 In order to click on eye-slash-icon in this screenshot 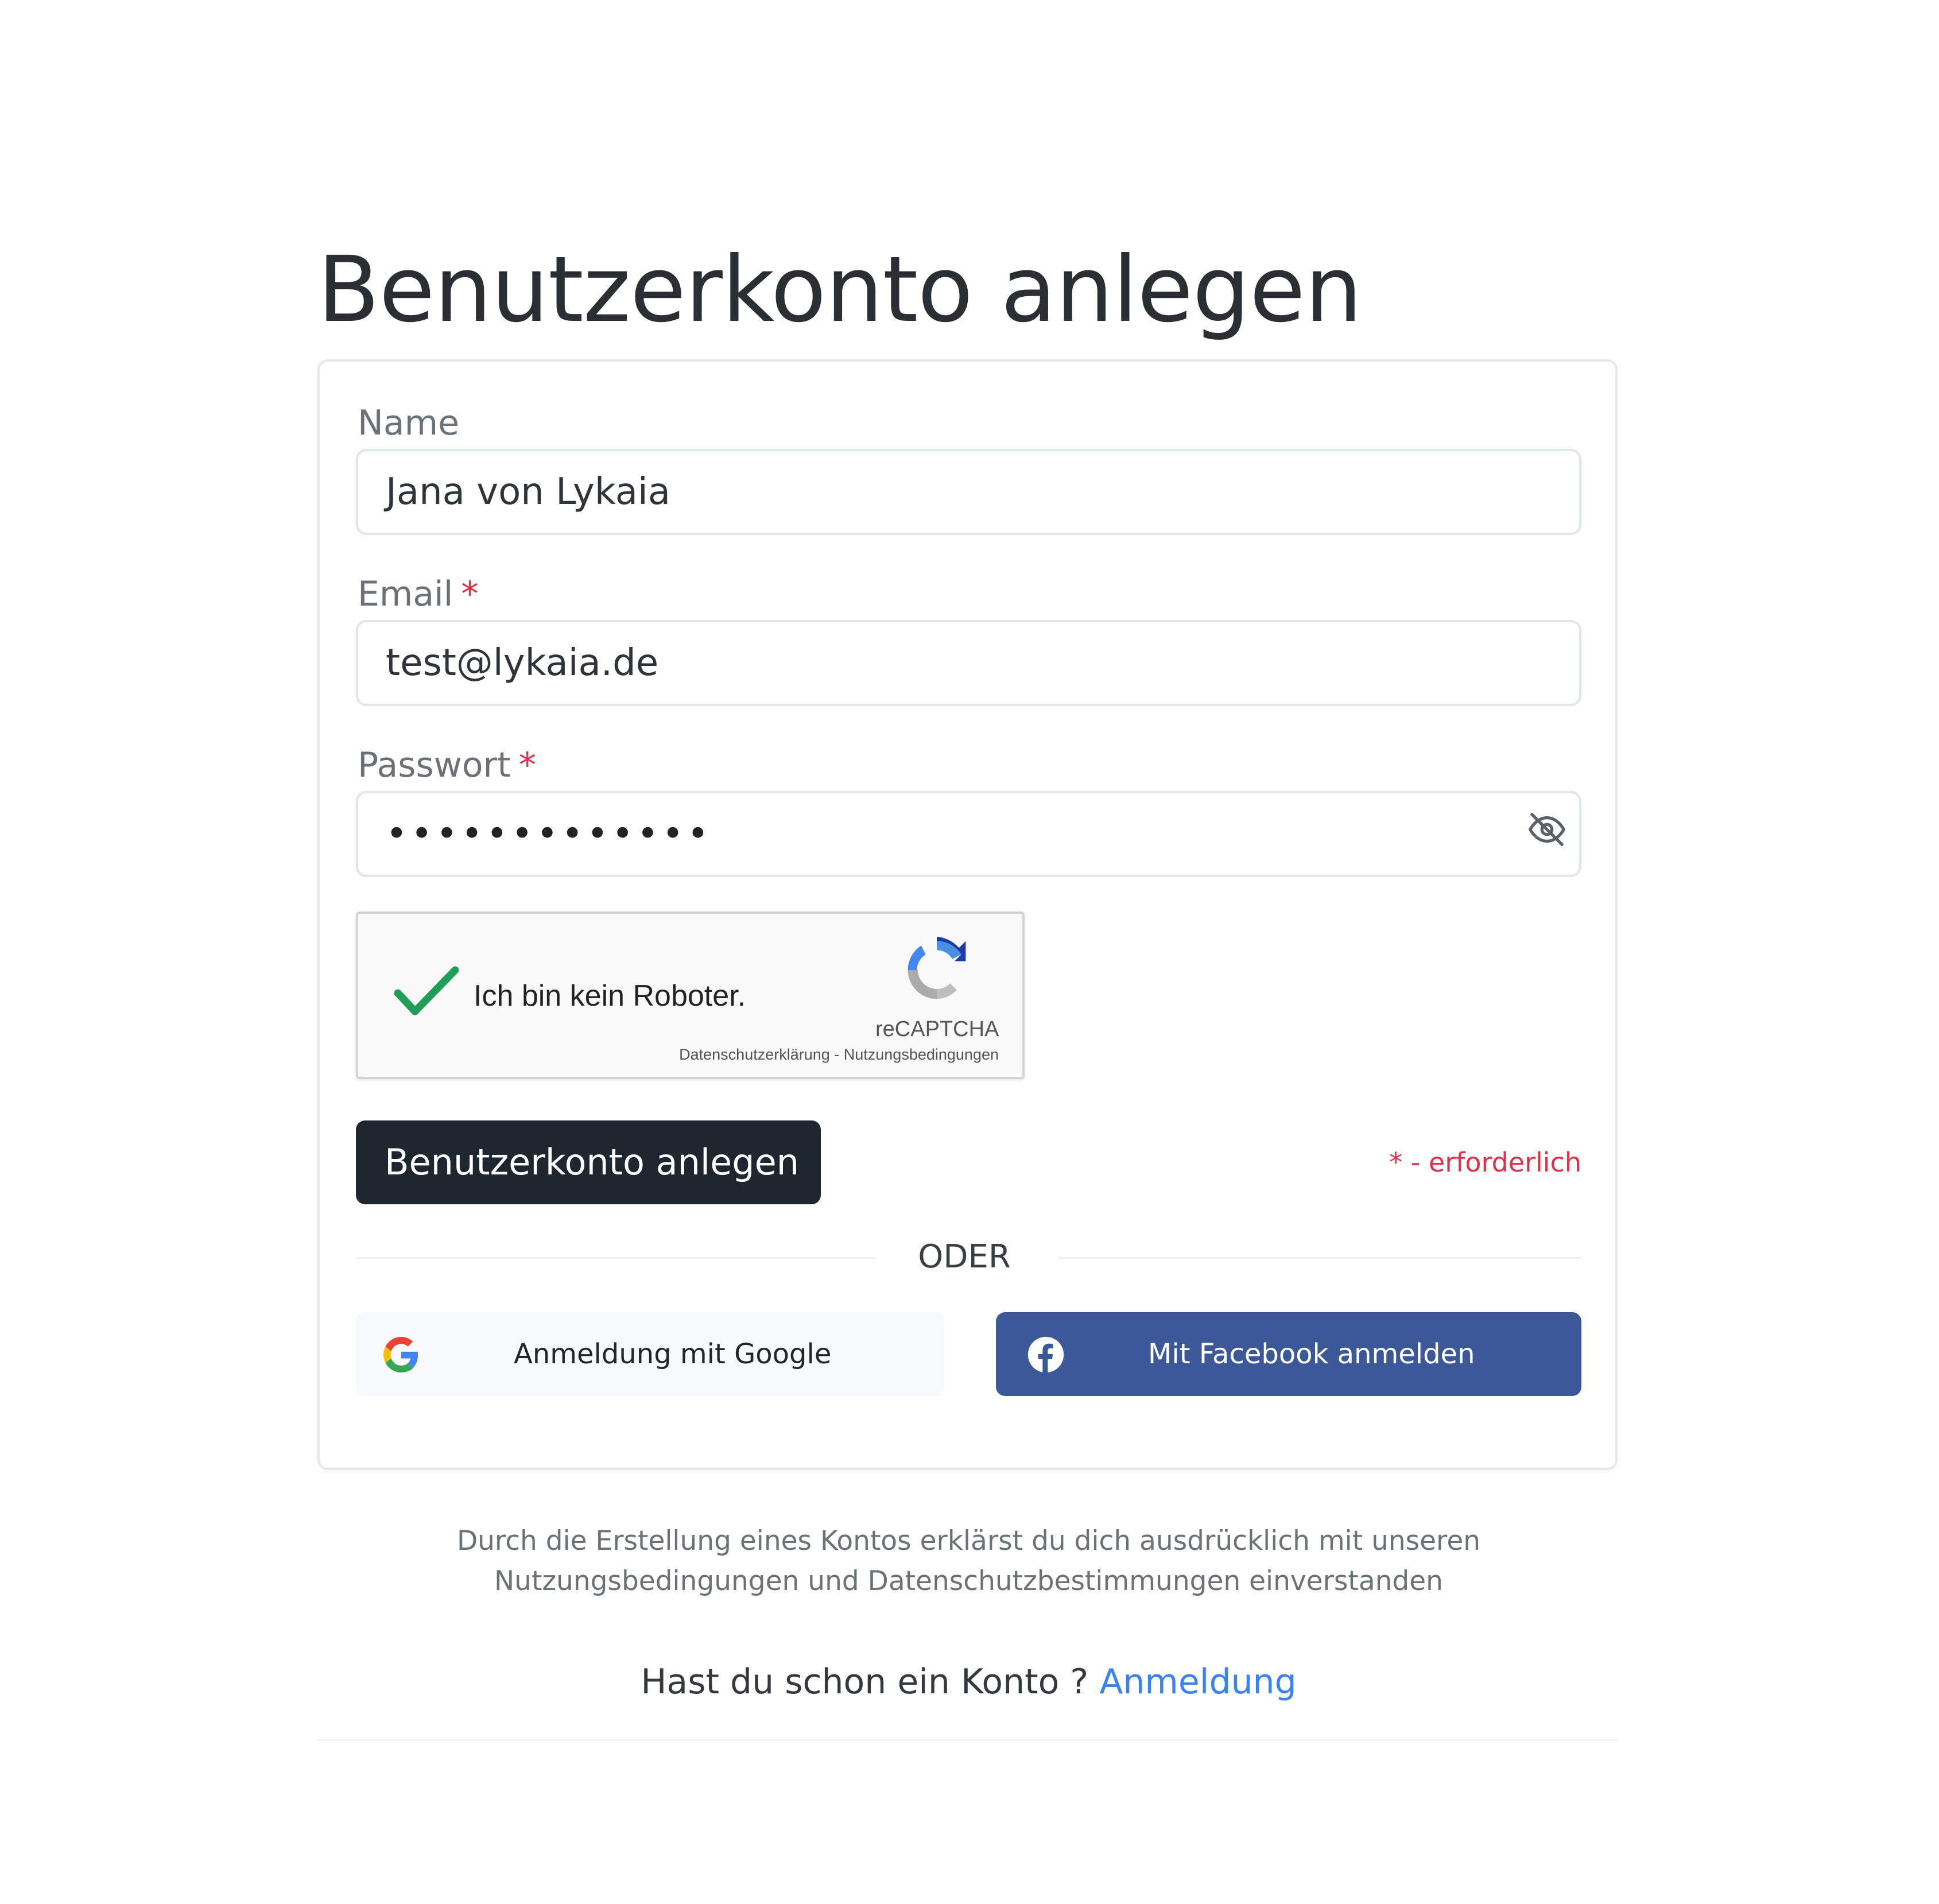, I will do `click(1547, 829)`.